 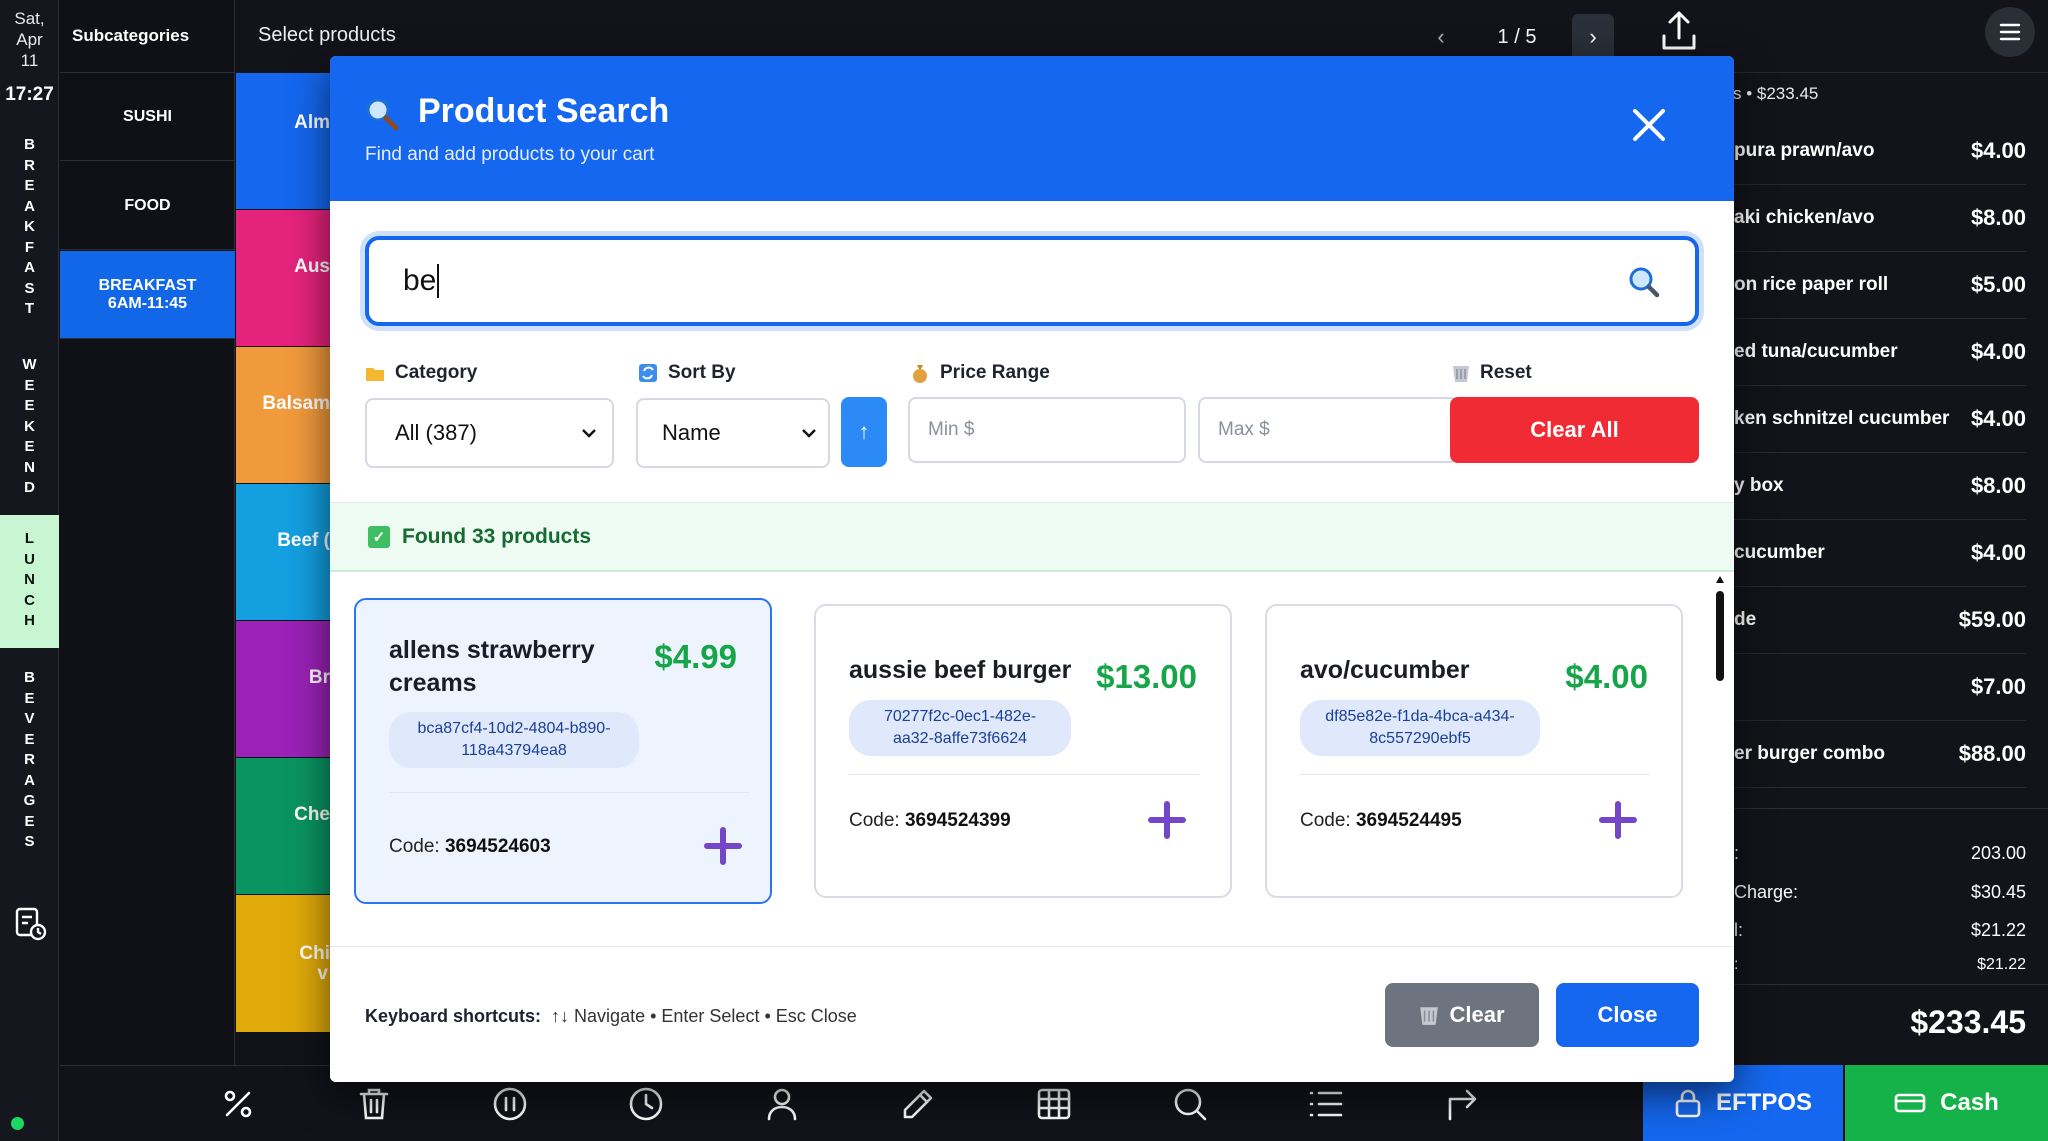 I want to click on card-divider, so click(x=569, y=792).